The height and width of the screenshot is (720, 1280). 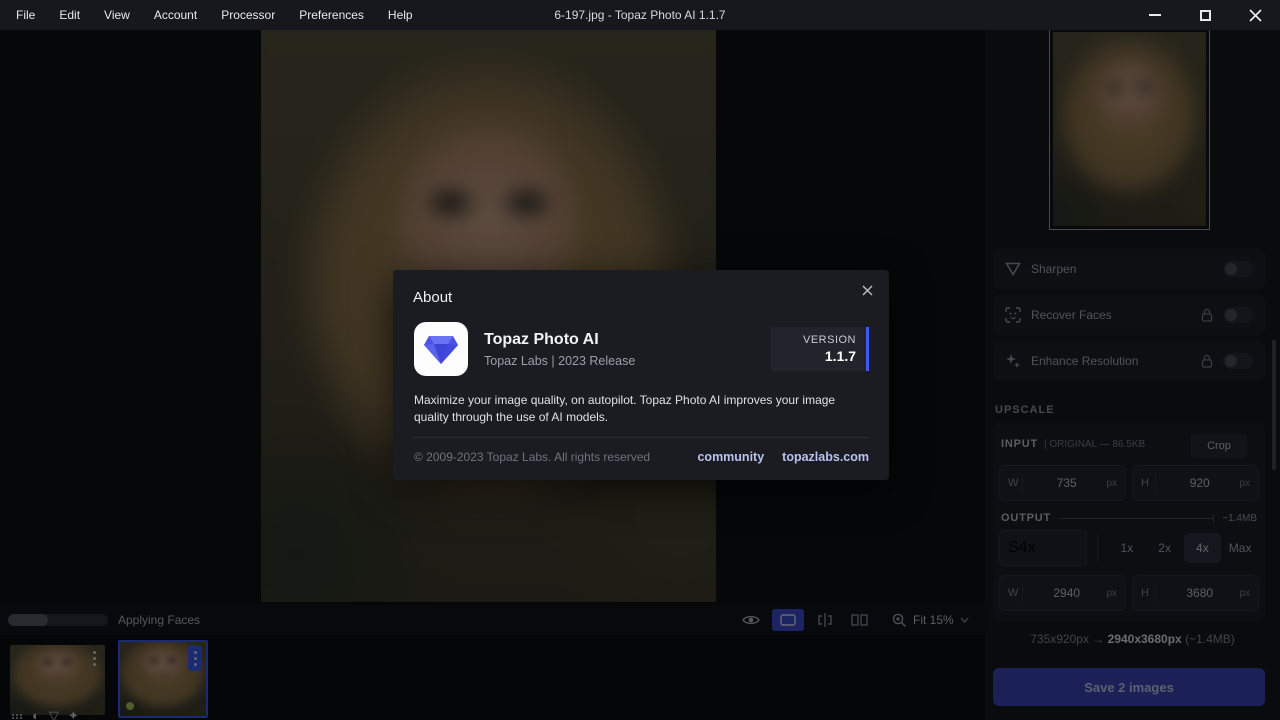 I want to click on menu-preferences: Preferences, so click(x=331, y=15).